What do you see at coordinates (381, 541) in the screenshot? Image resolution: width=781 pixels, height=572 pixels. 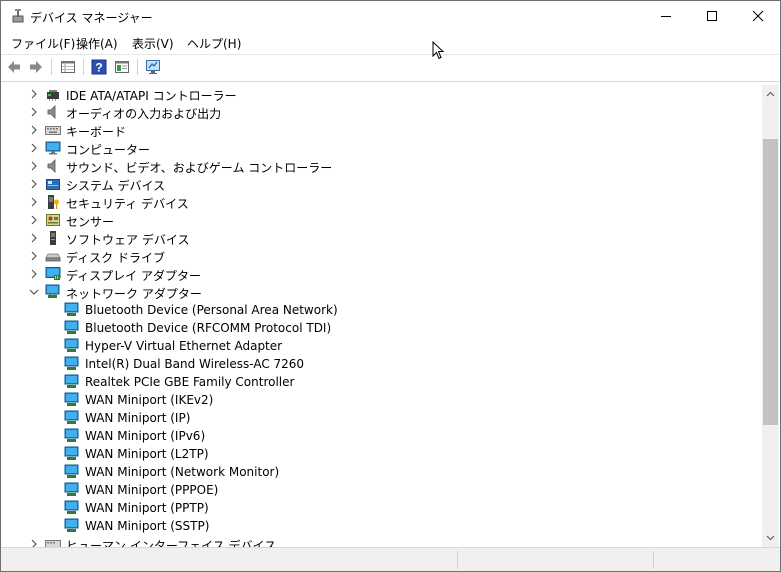 I see `tree-category-hid: ヒューマン インターフェイス デバイス` at bounding box center [381, 541].